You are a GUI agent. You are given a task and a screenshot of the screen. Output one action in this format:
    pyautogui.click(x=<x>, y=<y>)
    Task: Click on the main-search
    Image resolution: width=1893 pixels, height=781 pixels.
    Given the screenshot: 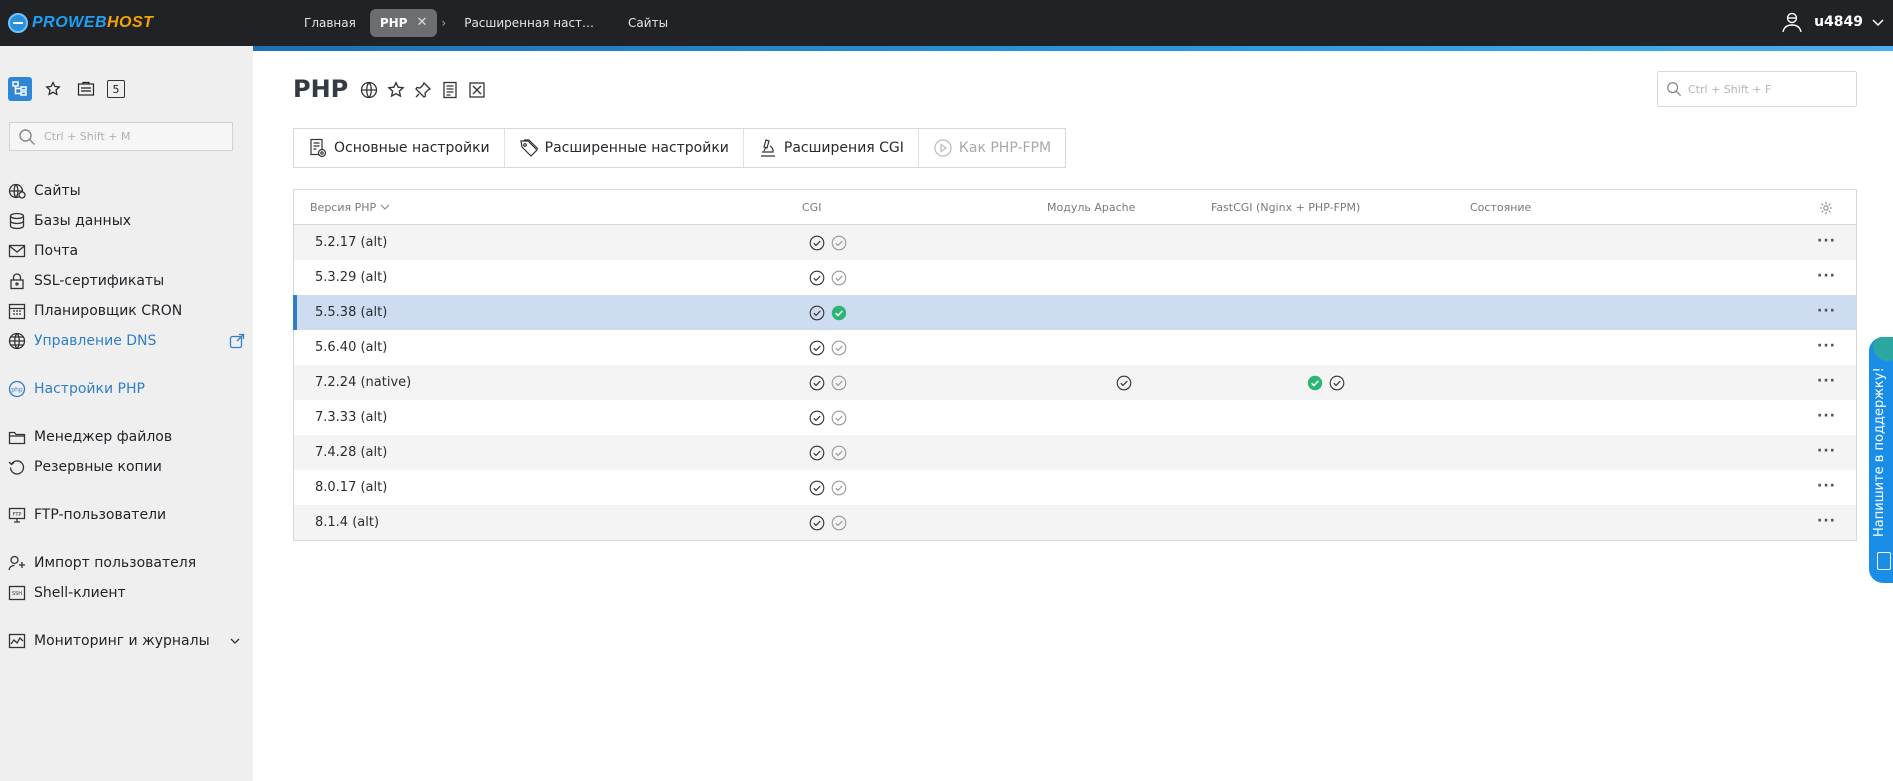 What is the action you would take?
    pyautogui.click(x=1757, y=89)
    